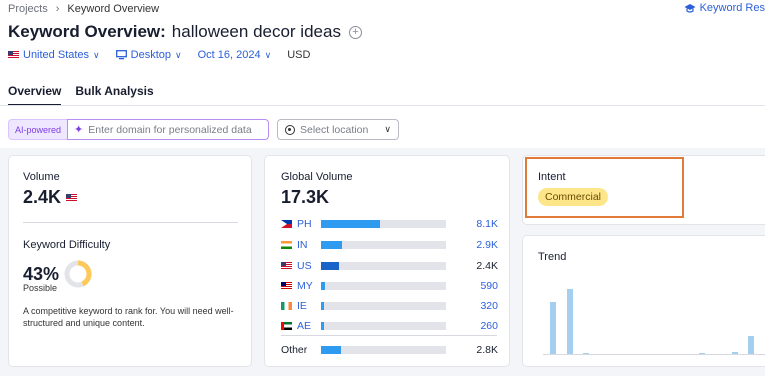 The width and height of the screenshot is (765, 376). I want to click on country-code: IN, so click(302, 245).